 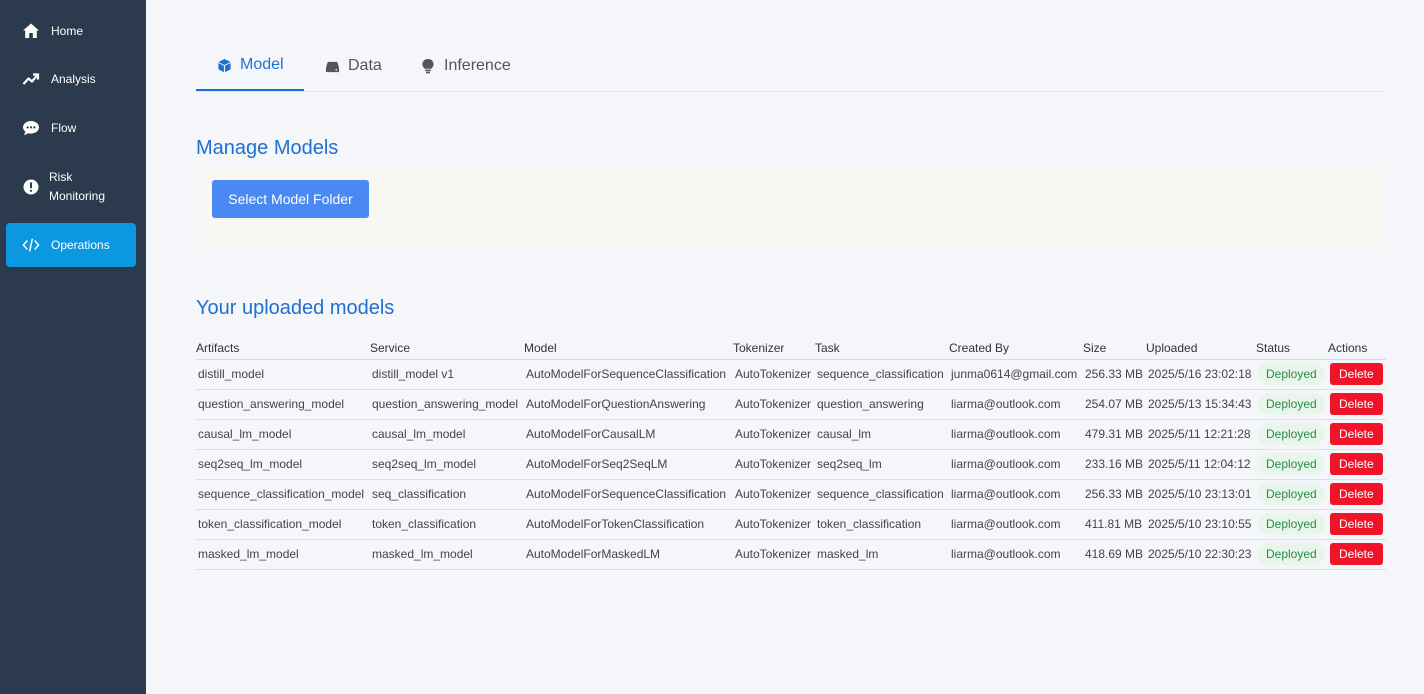 What do you see at coordinates (77, 196) in the screenshot?
I see `sidebar-item-label-line2: Monitoring` at bounding box center [77, 196].